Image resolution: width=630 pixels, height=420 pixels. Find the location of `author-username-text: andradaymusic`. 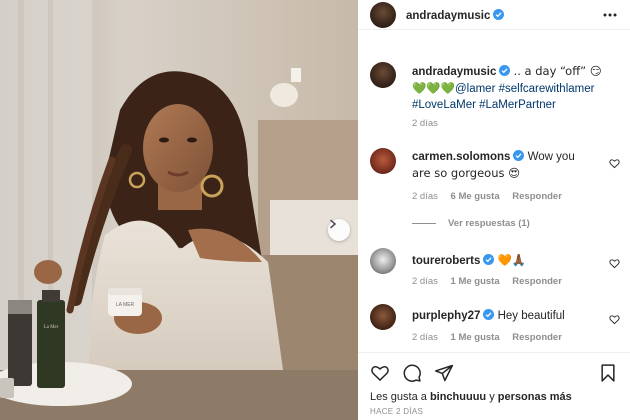

author-username-text: andradaymusic is located at coordinates (448, 16).